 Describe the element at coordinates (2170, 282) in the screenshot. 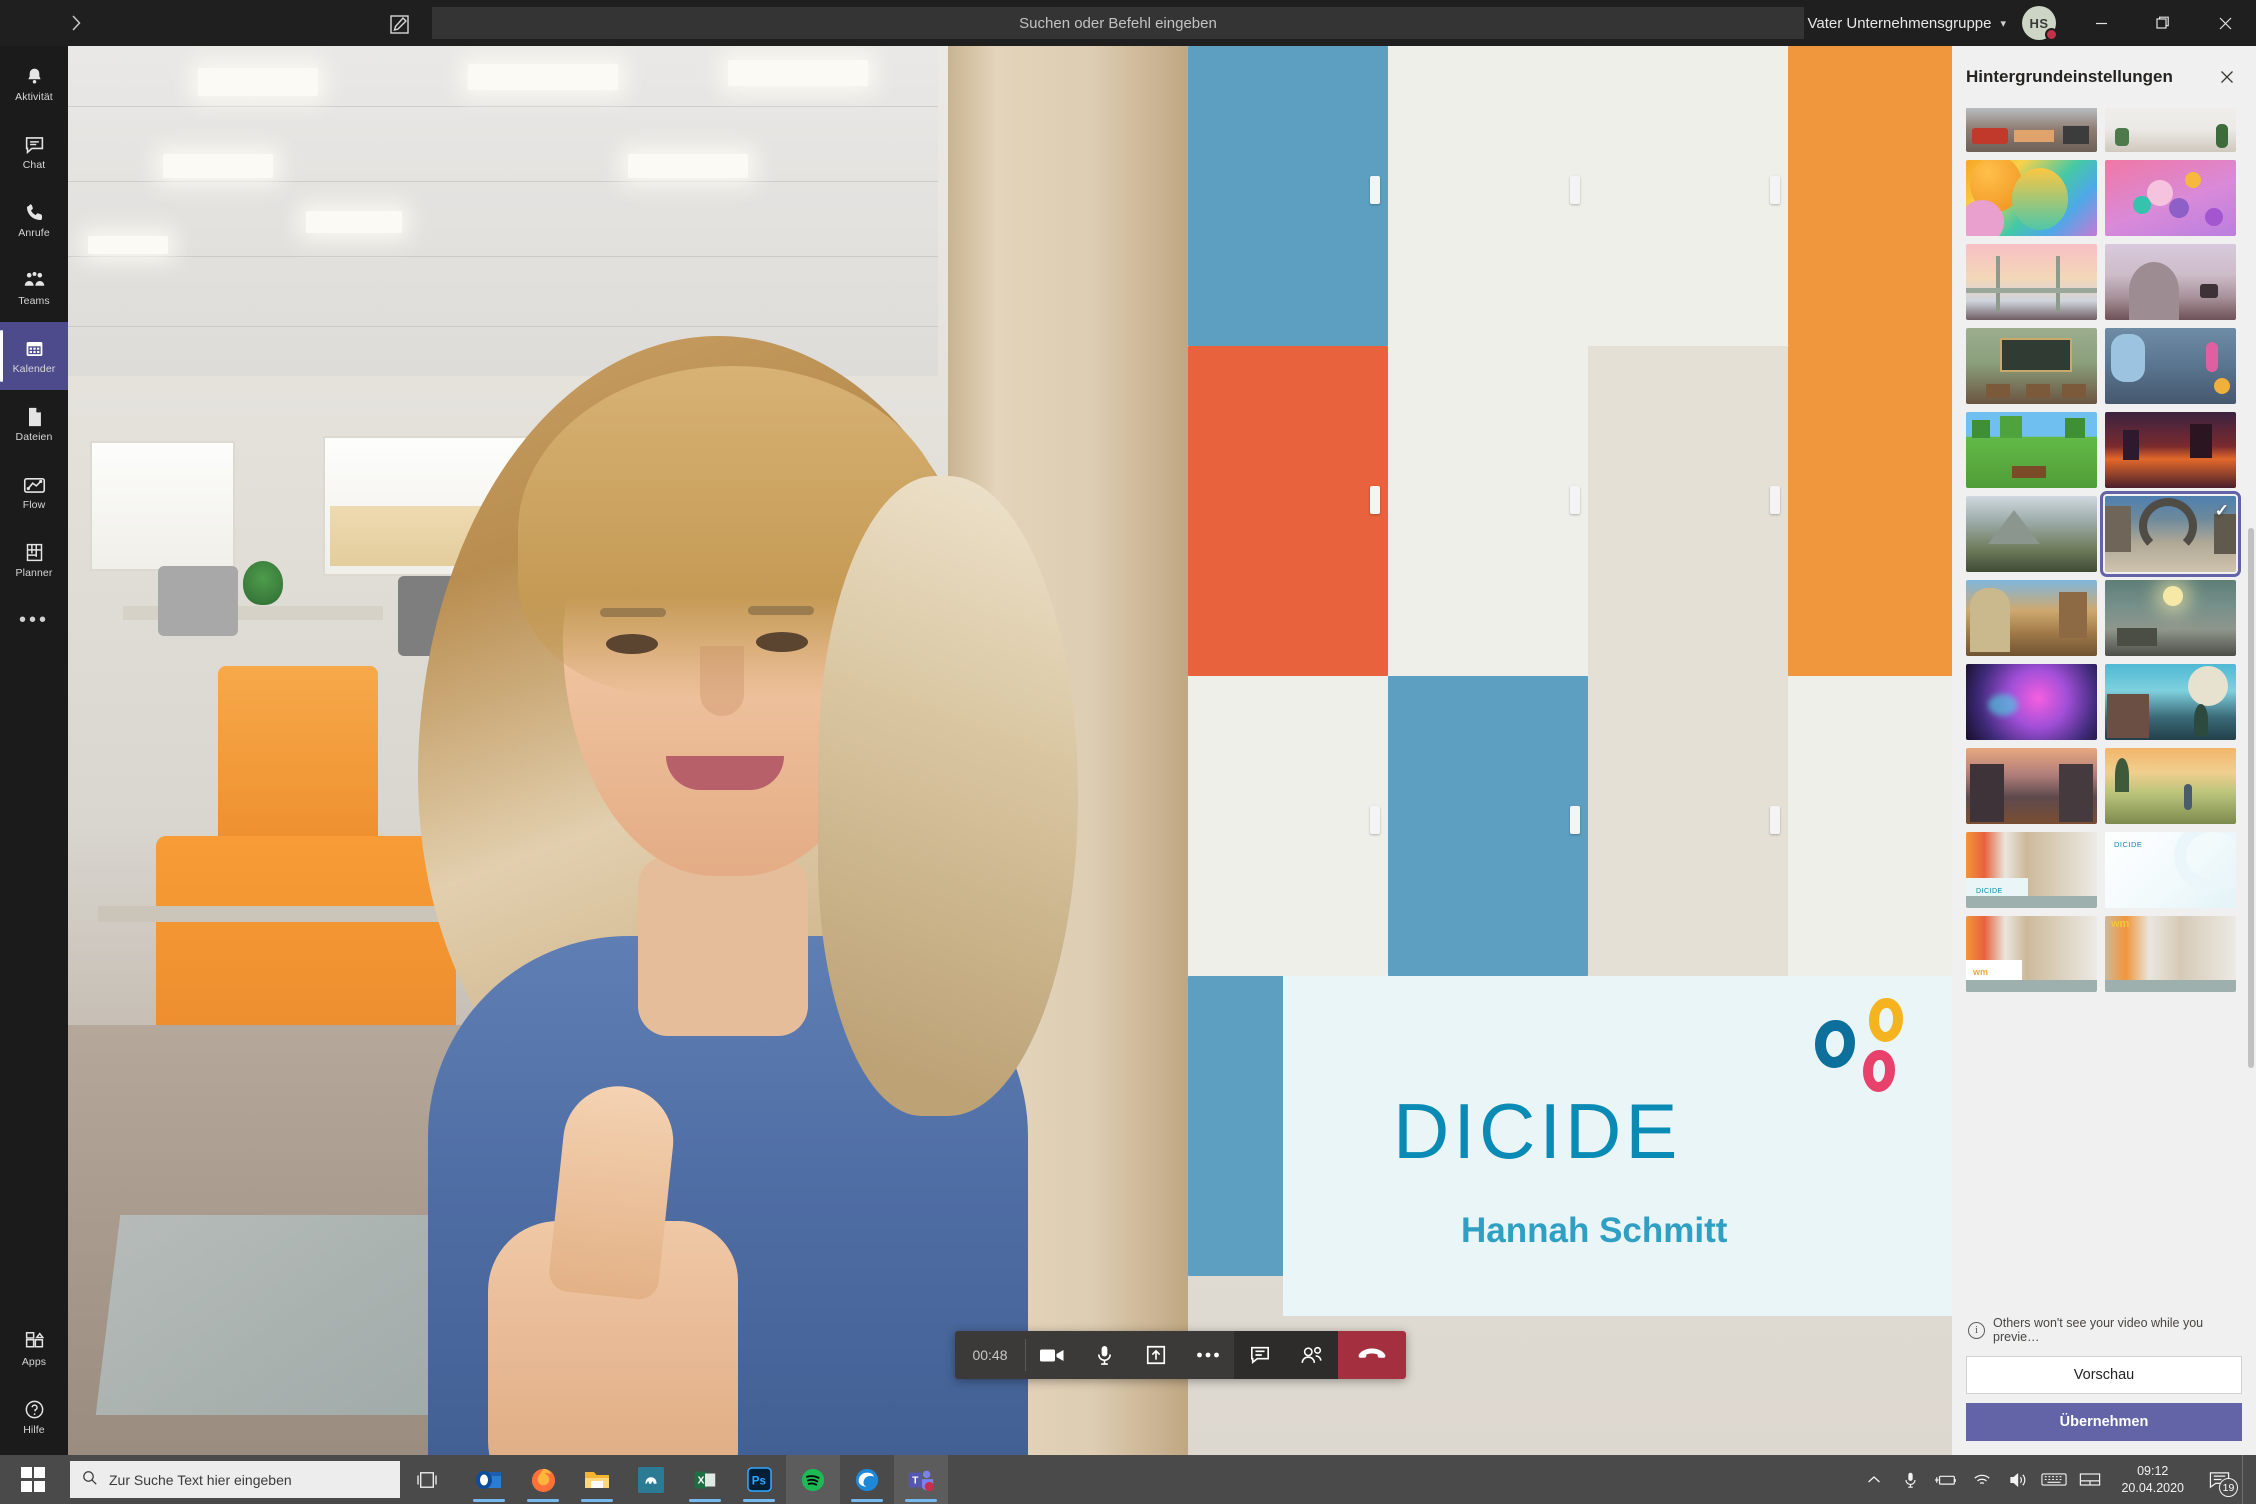

I see `thumb-desert-arch-rover` at that location.